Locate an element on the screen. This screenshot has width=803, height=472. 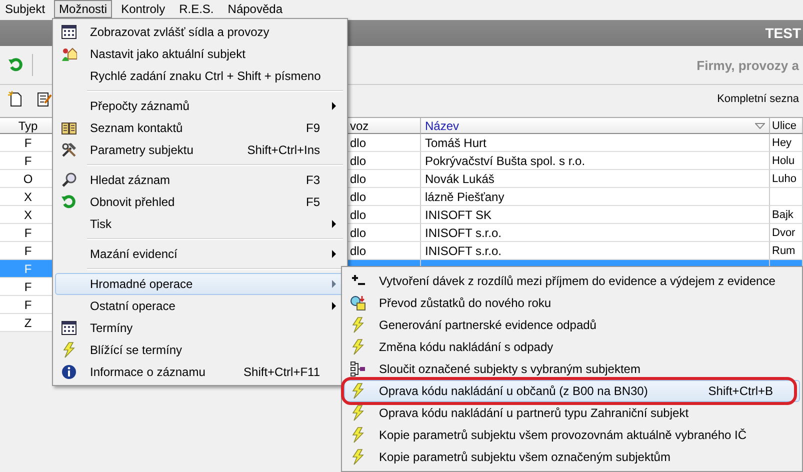
sort-icon is located at coordinates (760, 125).